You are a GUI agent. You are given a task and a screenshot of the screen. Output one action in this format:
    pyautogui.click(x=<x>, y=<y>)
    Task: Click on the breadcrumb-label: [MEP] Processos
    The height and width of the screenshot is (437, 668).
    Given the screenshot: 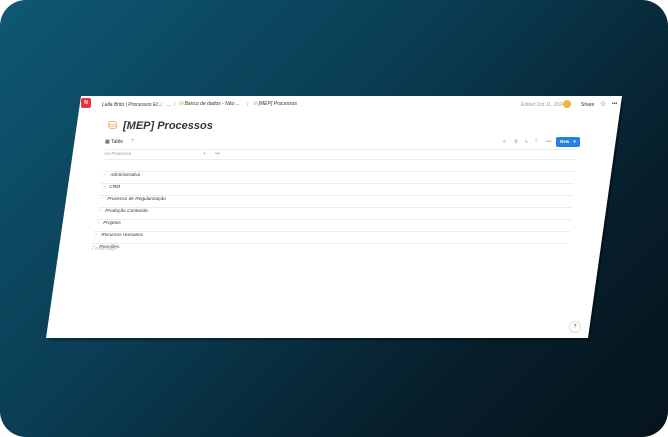 What is the action you would take?
    pyautogui.click(x=277, y=104)
    